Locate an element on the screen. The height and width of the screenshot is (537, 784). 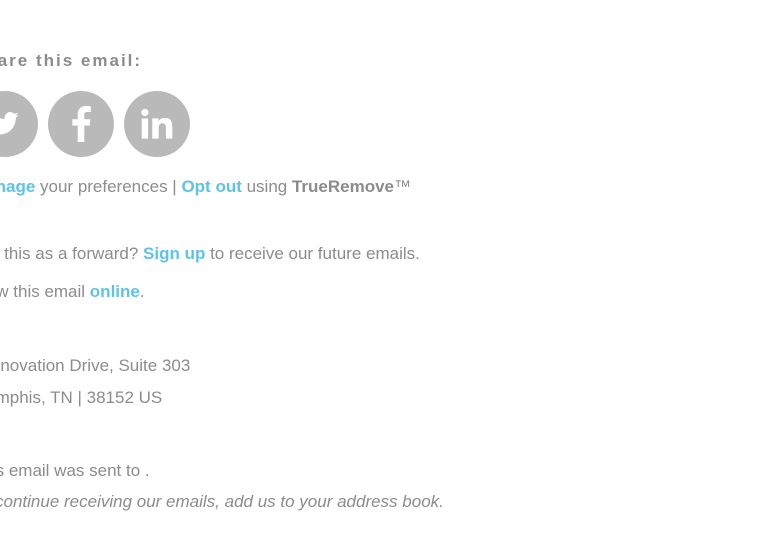
twitter-share-button is located at coordinates (19, 124).